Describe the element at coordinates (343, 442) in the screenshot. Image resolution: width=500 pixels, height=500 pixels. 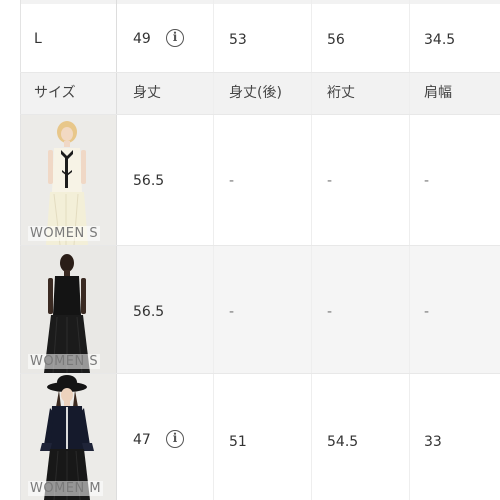
I see `sleeve-length-cell: 54.5` at that location.